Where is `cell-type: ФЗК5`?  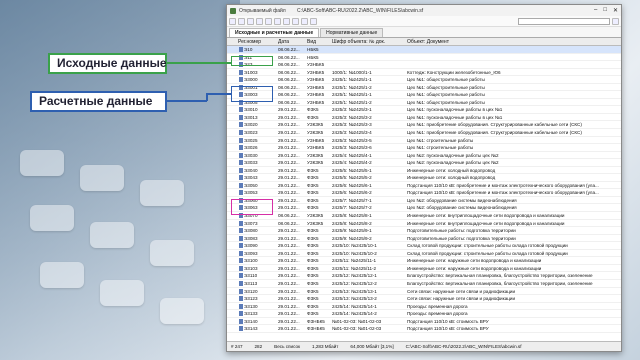 cell-type: ФЗК5 is located at coordinates (313, 117).